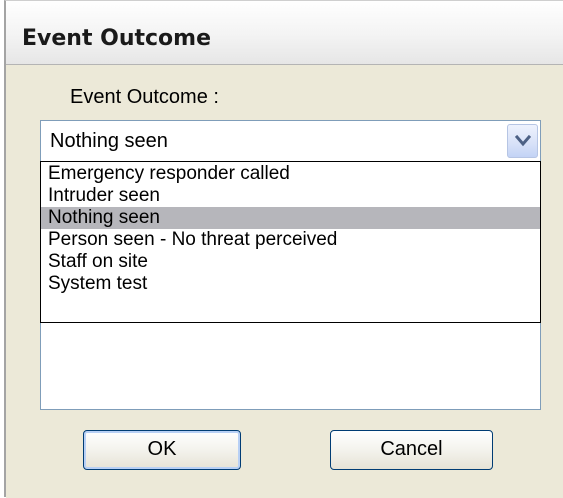 The height and width of the screenshot is (498, 563). I want to click on dropdown-button, so click(522, 141).